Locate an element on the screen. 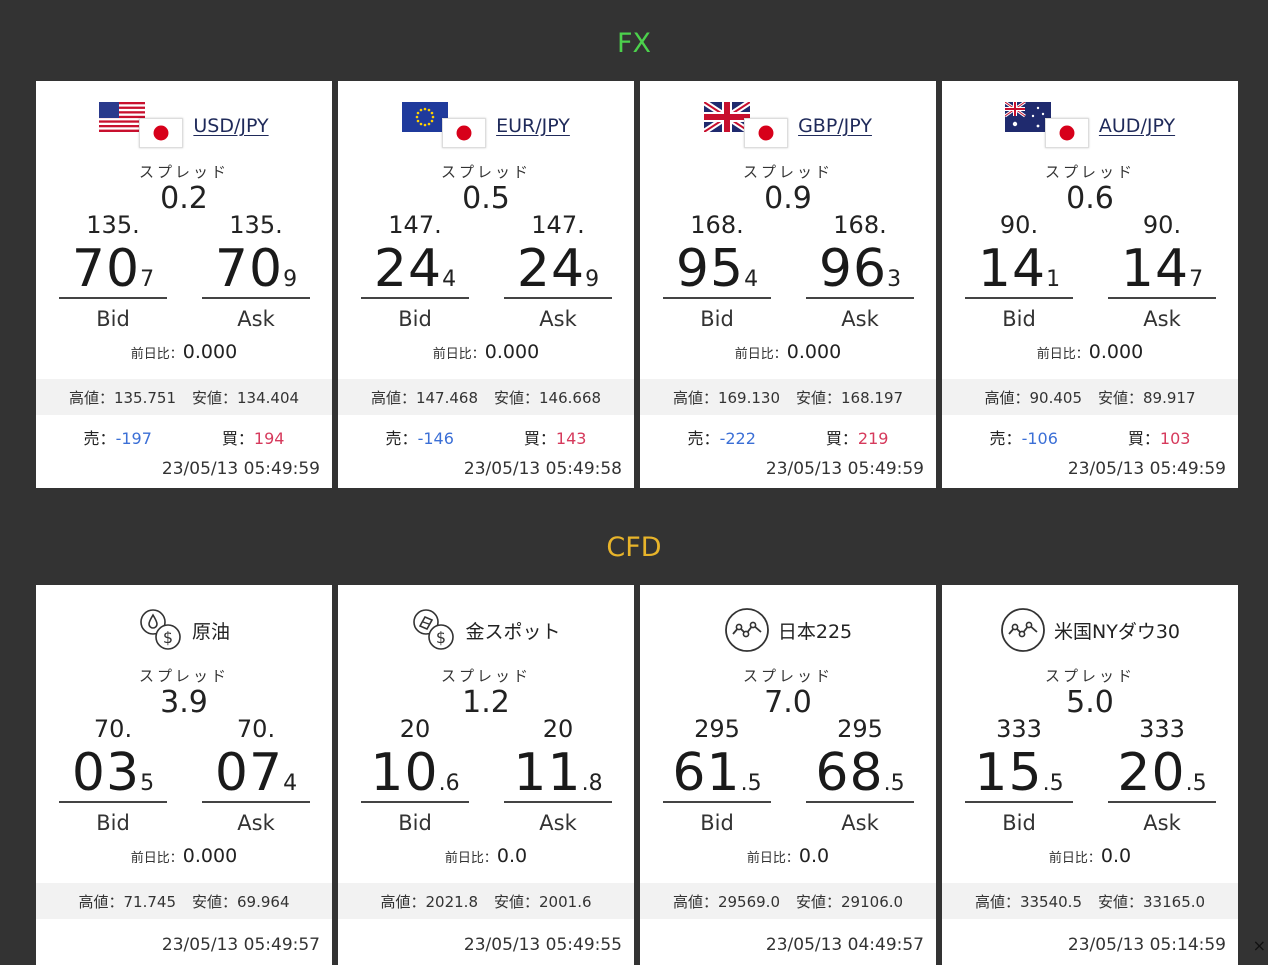  position-ratio: 売：-146 買：143 is located at coordinates (486, 437).